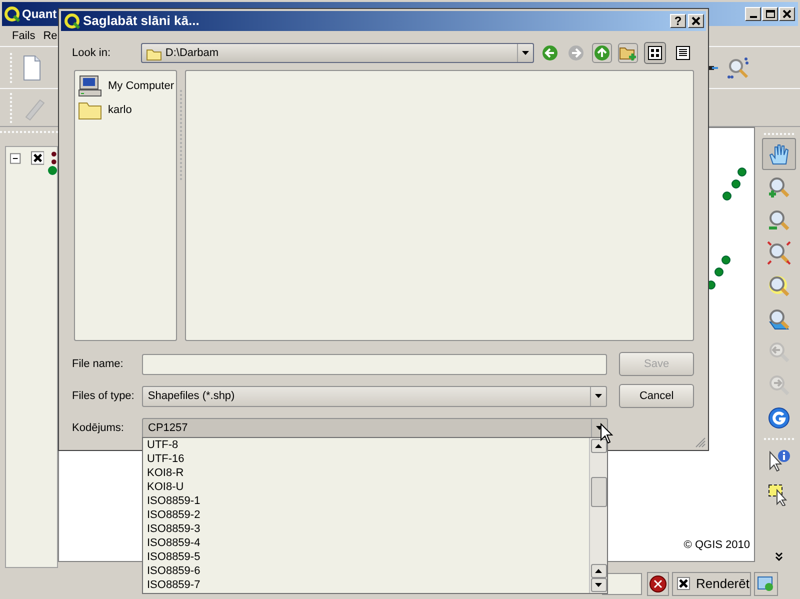 This screenshot has height=599, width=800. I want to click on sidebar-item: My Computer, so click(127, 86).